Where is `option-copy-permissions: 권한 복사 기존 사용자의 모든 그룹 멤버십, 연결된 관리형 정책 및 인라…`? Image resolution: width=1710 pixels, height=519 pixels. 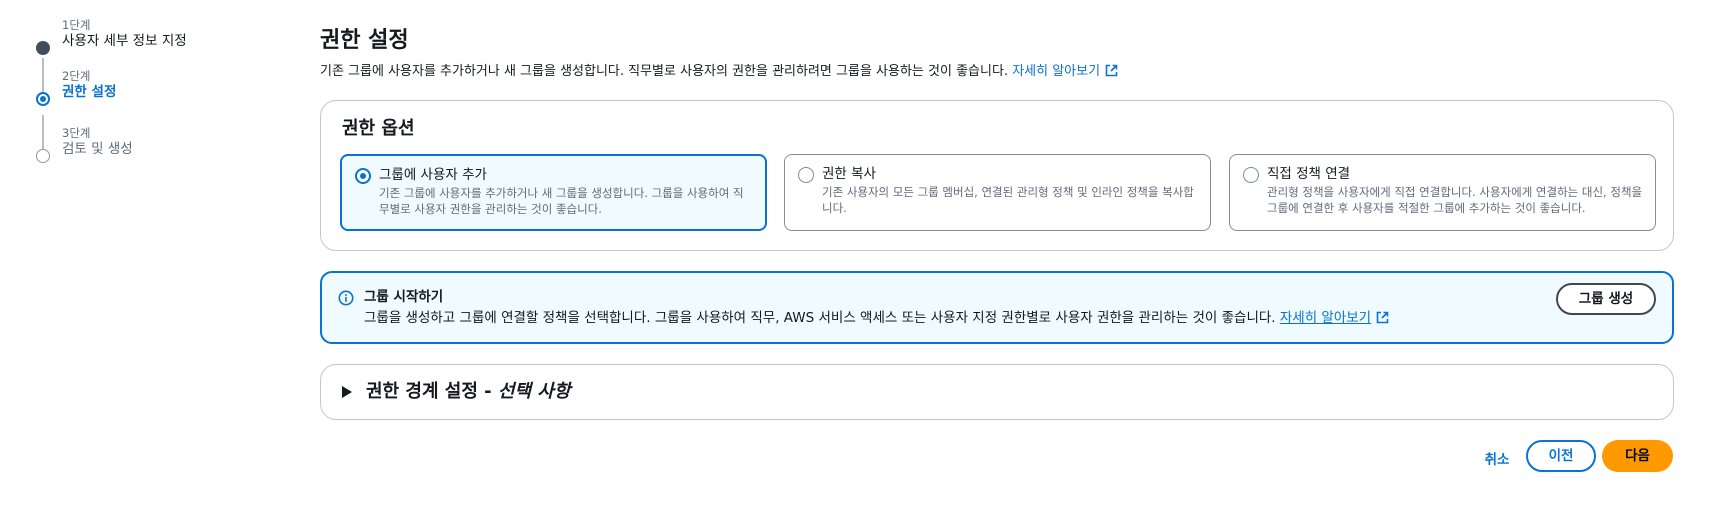 option-copy-permissions: 권한 복사 기존 사용자의 모든 그룹 멤버십, 연결된 관리형 정책 및 인라… is located at coordinates (997, 192).